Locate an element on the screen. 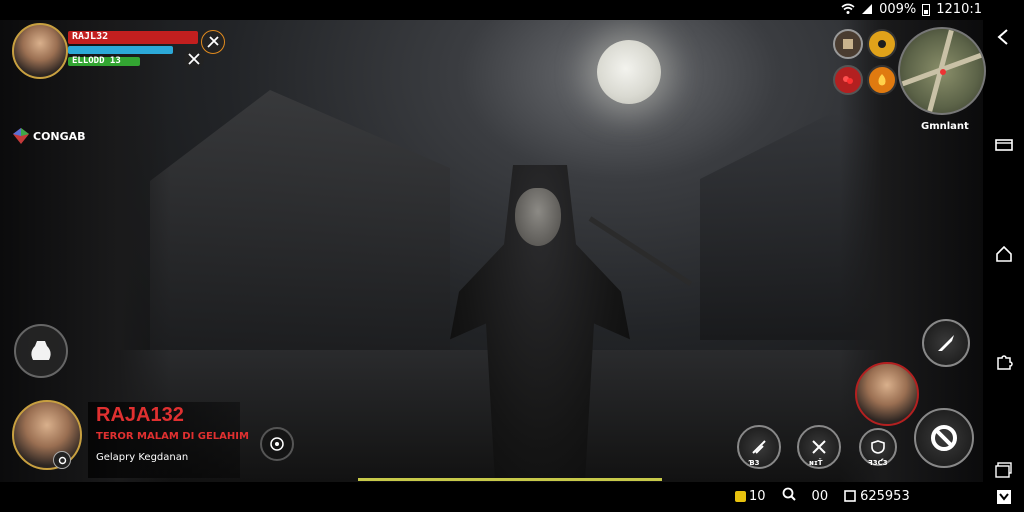 The width and height of the screenshot is (1024, 512). player-card-avatar is located at coordinates (47, 435).